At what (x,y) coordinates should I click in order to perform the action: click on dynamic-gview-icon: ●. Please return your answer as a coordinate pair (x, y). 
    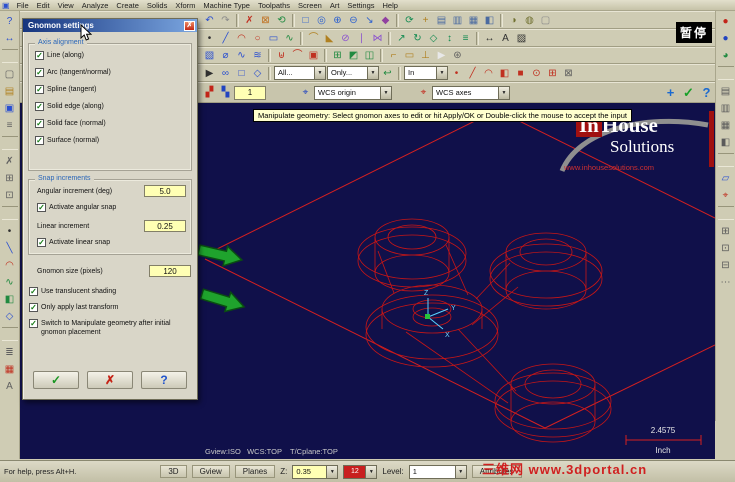
    Looking at the image, I should click on (726, 21).